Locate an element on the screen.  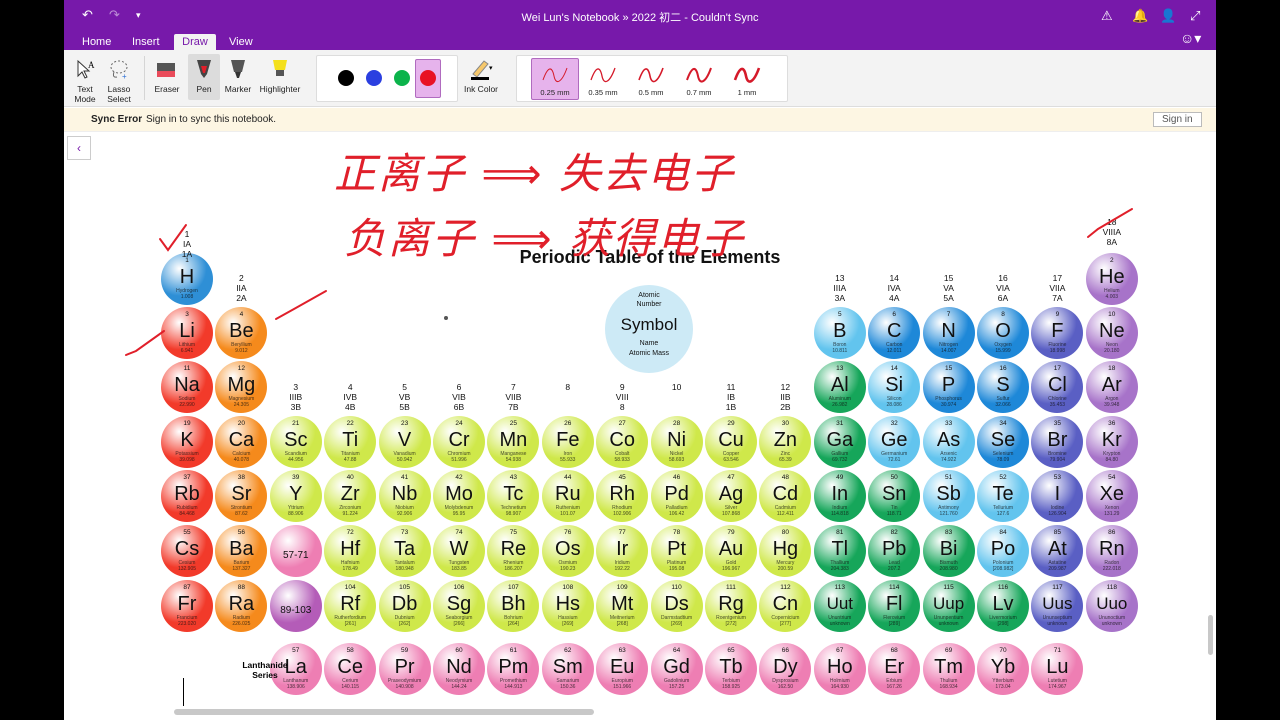
element-symbol: Cs is located at coordinates (187, 549).